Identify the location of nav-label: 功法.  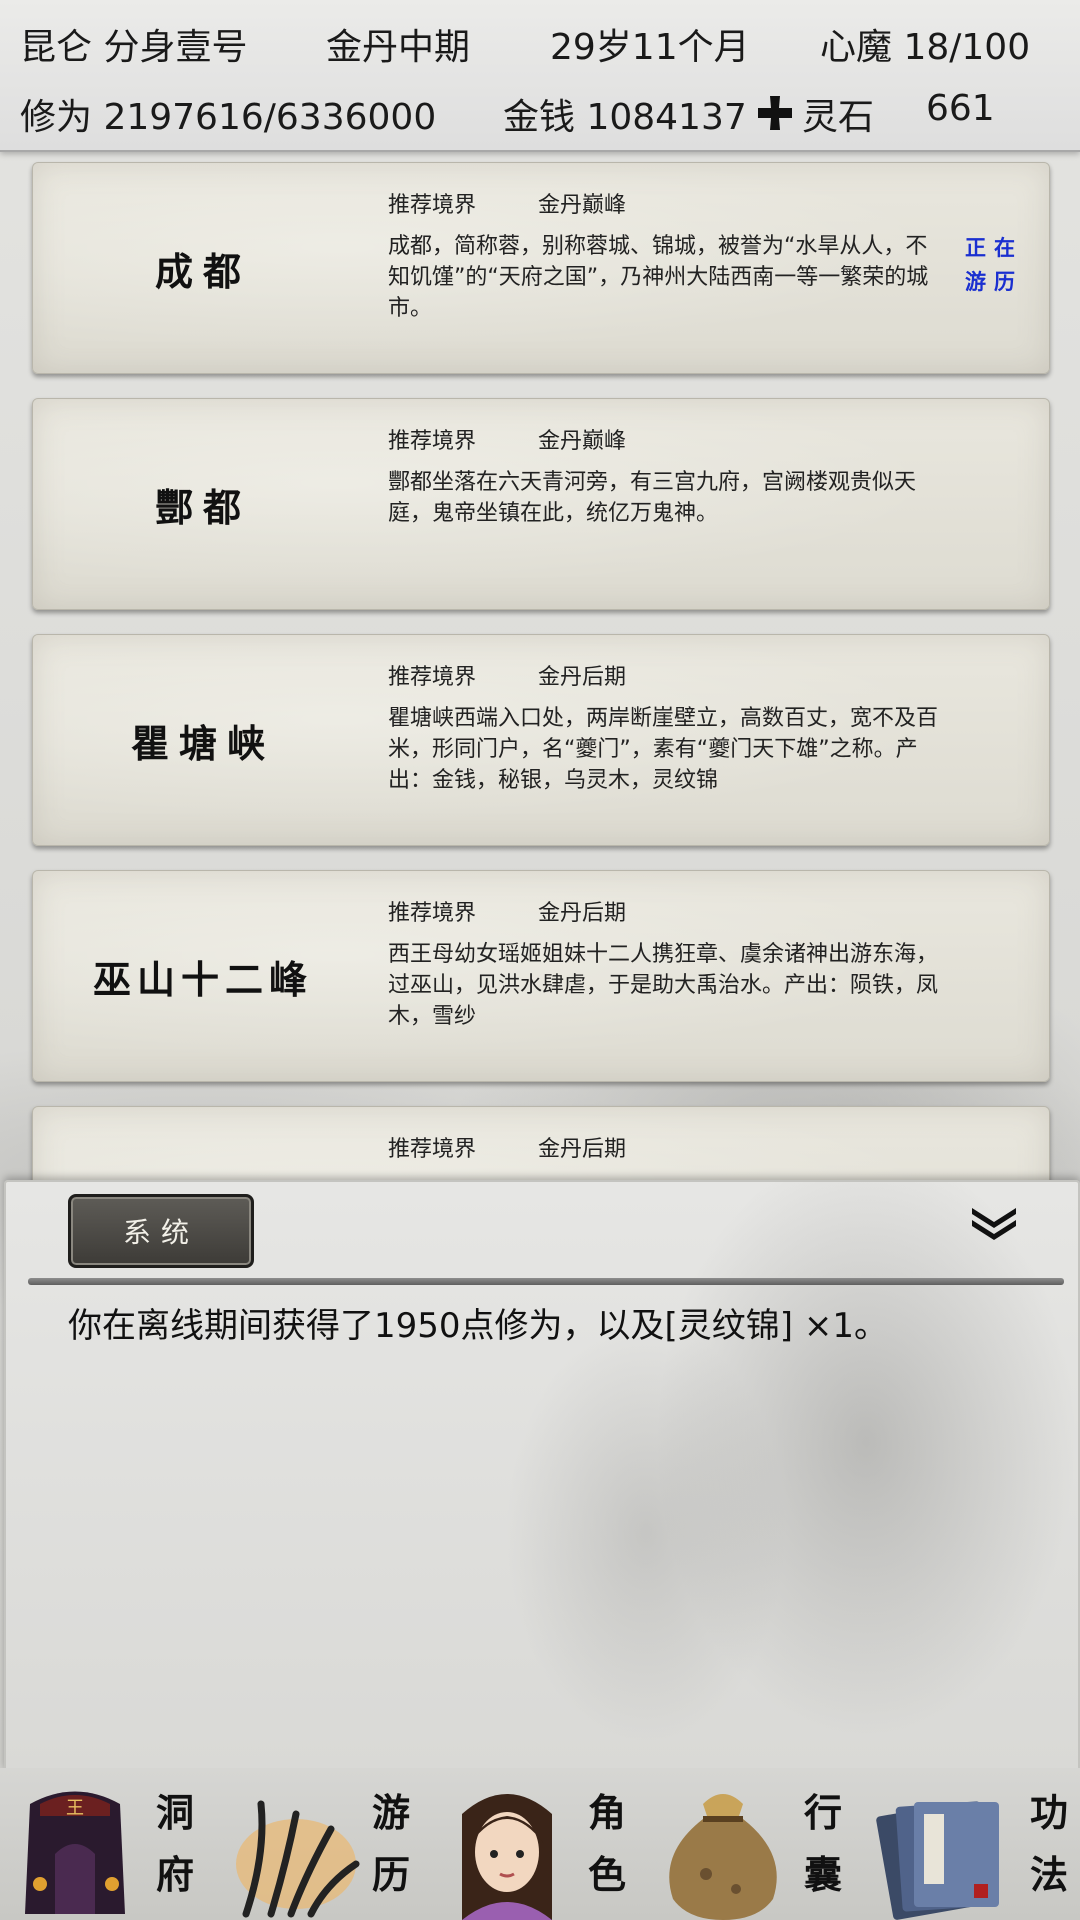
(1048, 1843).